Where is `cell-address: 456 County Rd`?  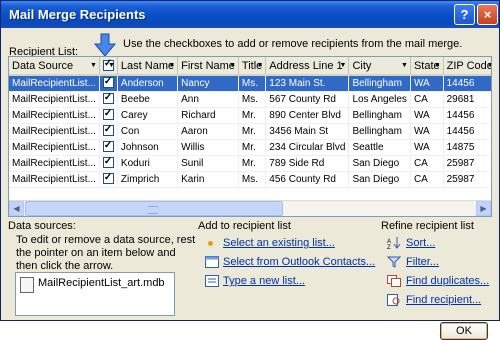 cell-address: 456 County Rd is located at coordinates (307, 179).